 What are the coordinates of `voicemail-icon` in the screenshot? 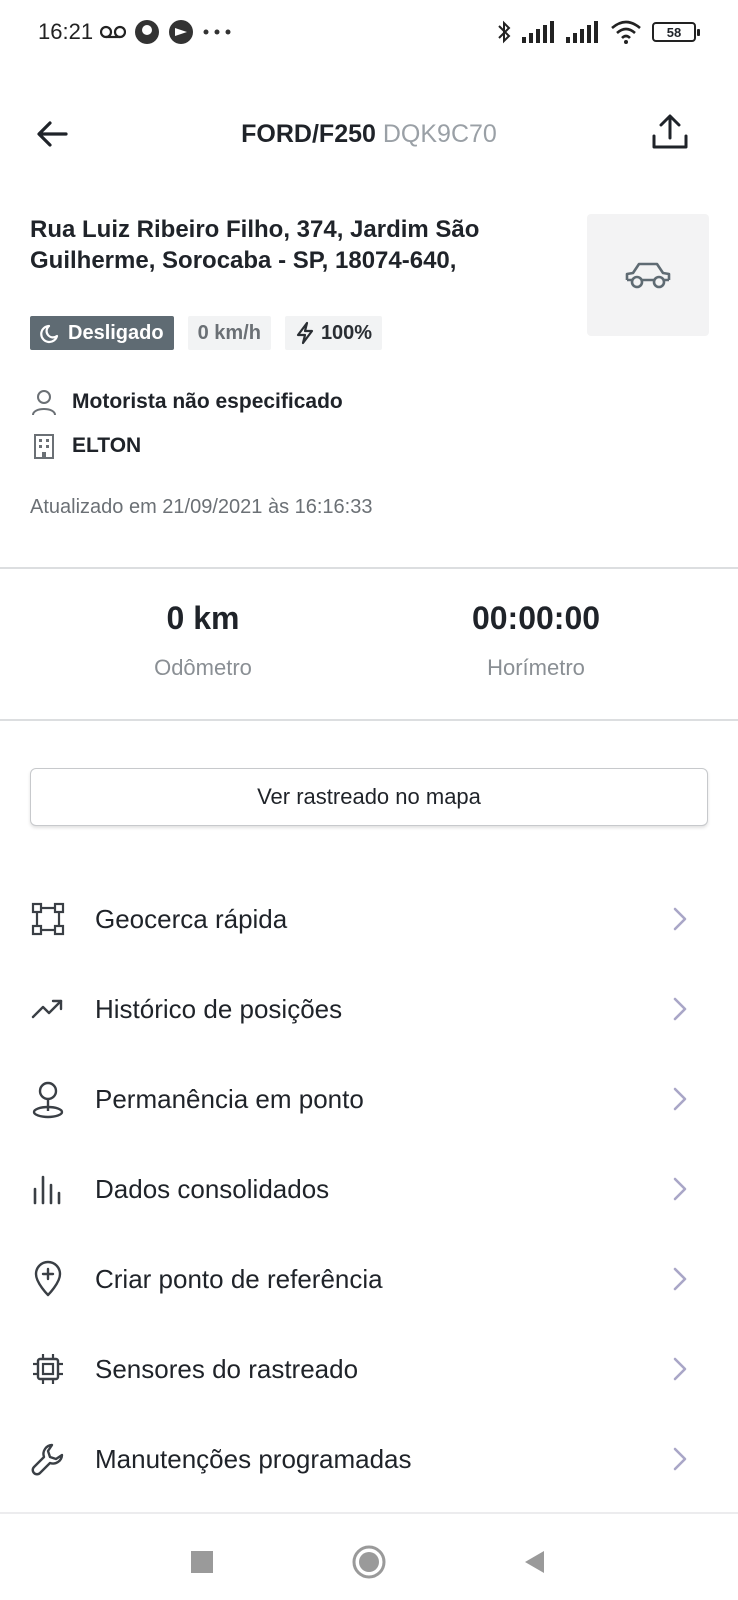 It's located at (113, 32).